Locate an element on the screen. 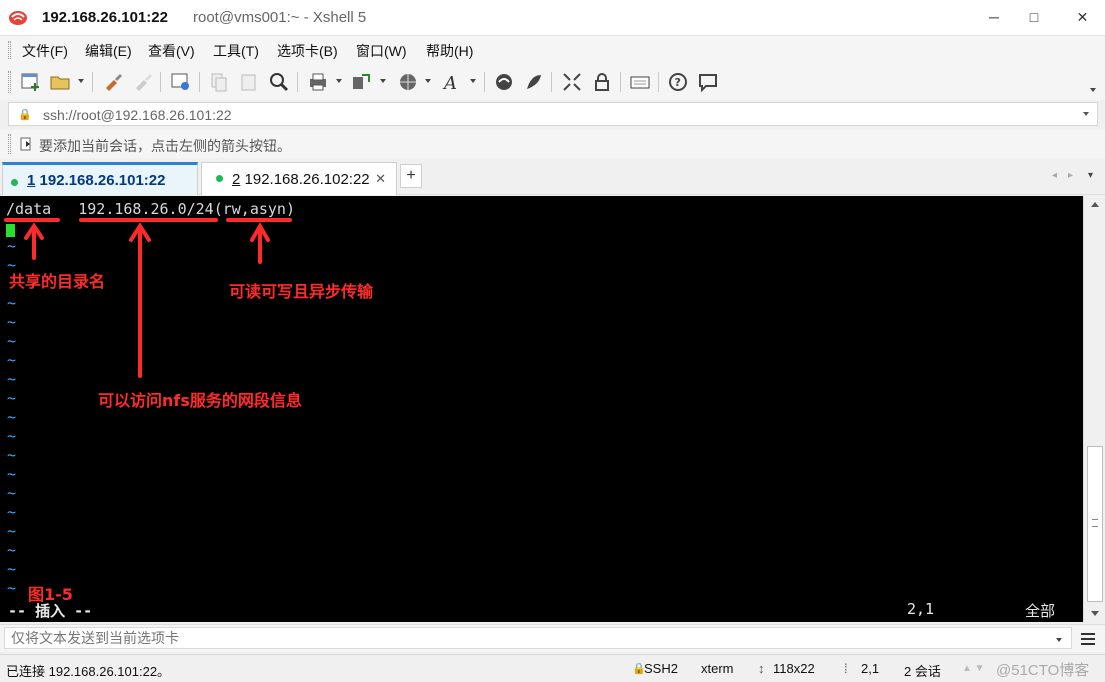 Image resolution: width=1105 pixels, height=682 pixels. watermark-text: @51CTO博客 is located at coordinates (1043, 670).